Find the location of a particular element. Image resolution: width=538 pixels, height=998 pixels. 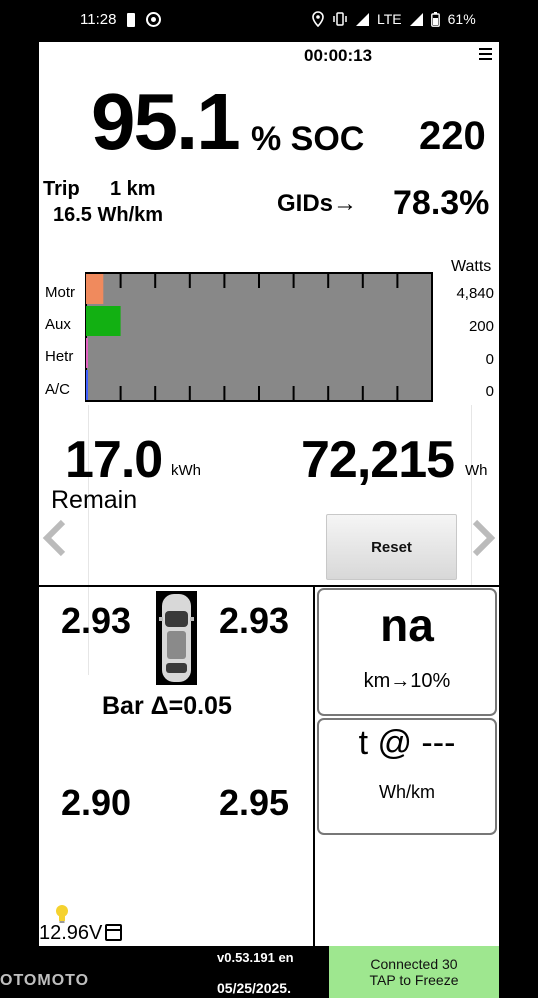

remain-label: Remain is located at coordinates (94, 500).